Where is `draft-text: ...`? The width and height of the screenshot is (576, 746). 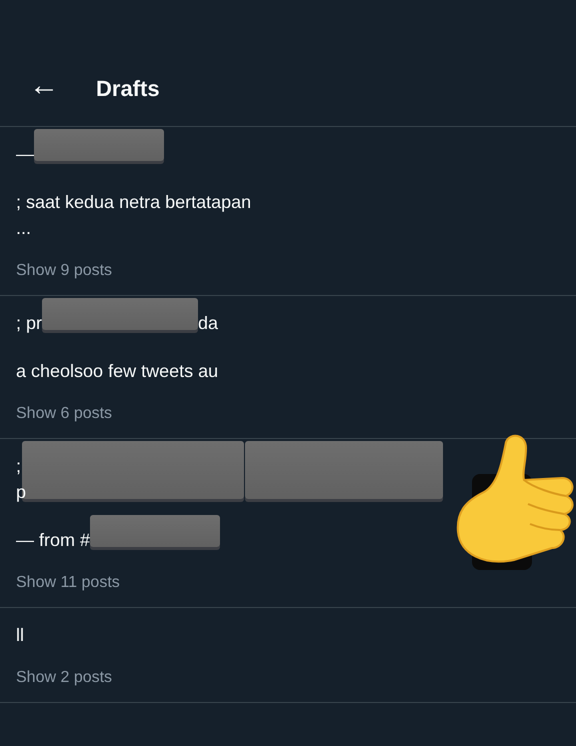
draft-text: ... is located at coordinates (24, 228).